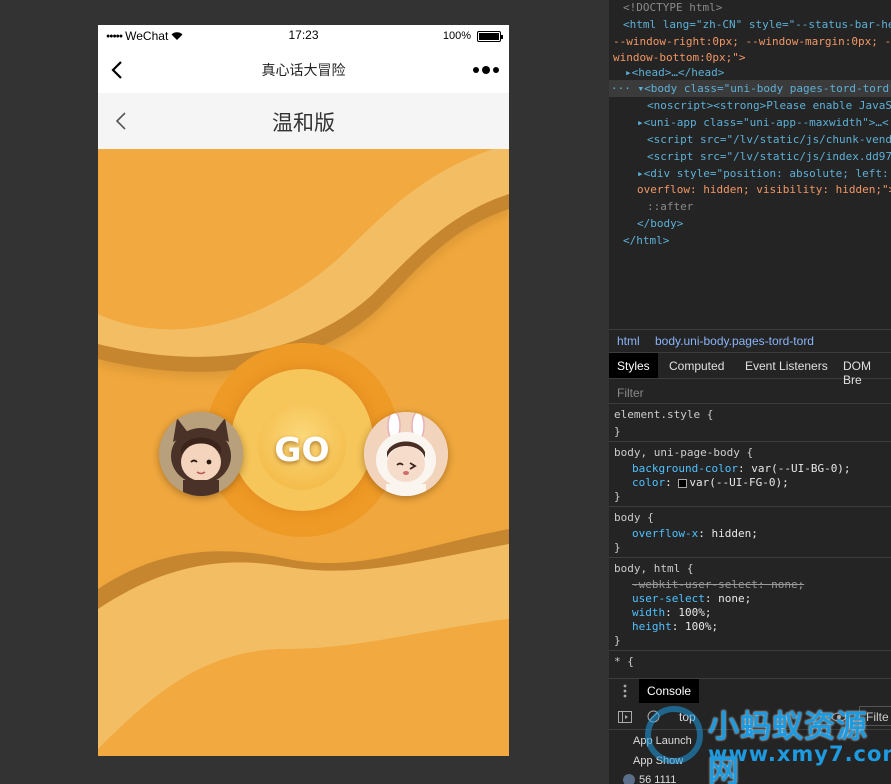  Describe the element at coordinates (710, 482) in the screenshot. I see `css-property: color: var(--UI-FG-0);` at that location.